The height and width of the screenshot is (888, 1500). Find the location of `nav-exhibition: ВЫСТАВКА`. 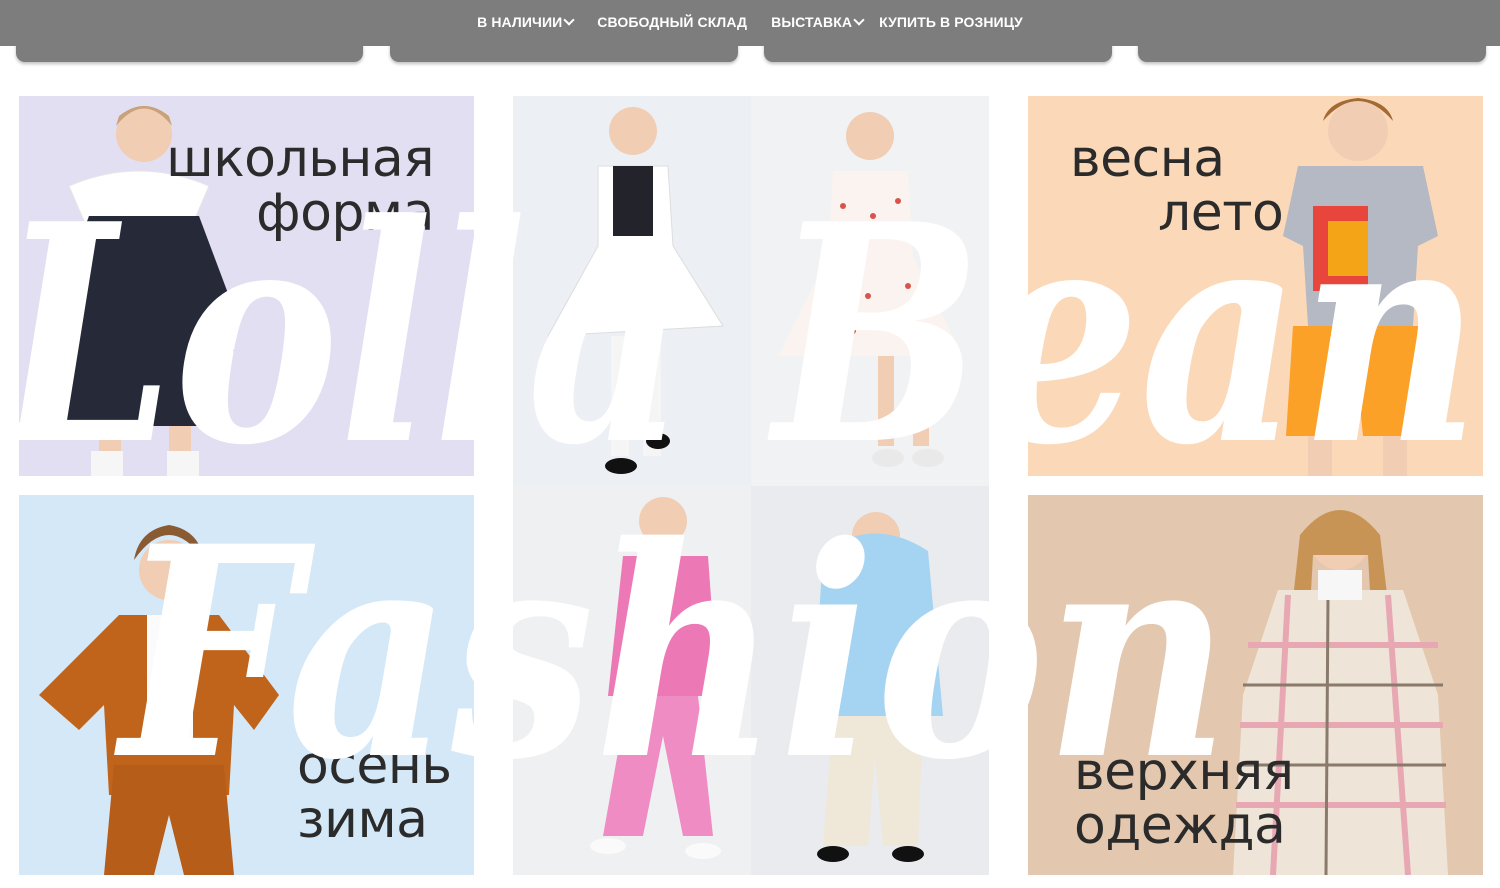

nav-exhibition: ВЫСТАВКА is located at coordinates (817, 22).